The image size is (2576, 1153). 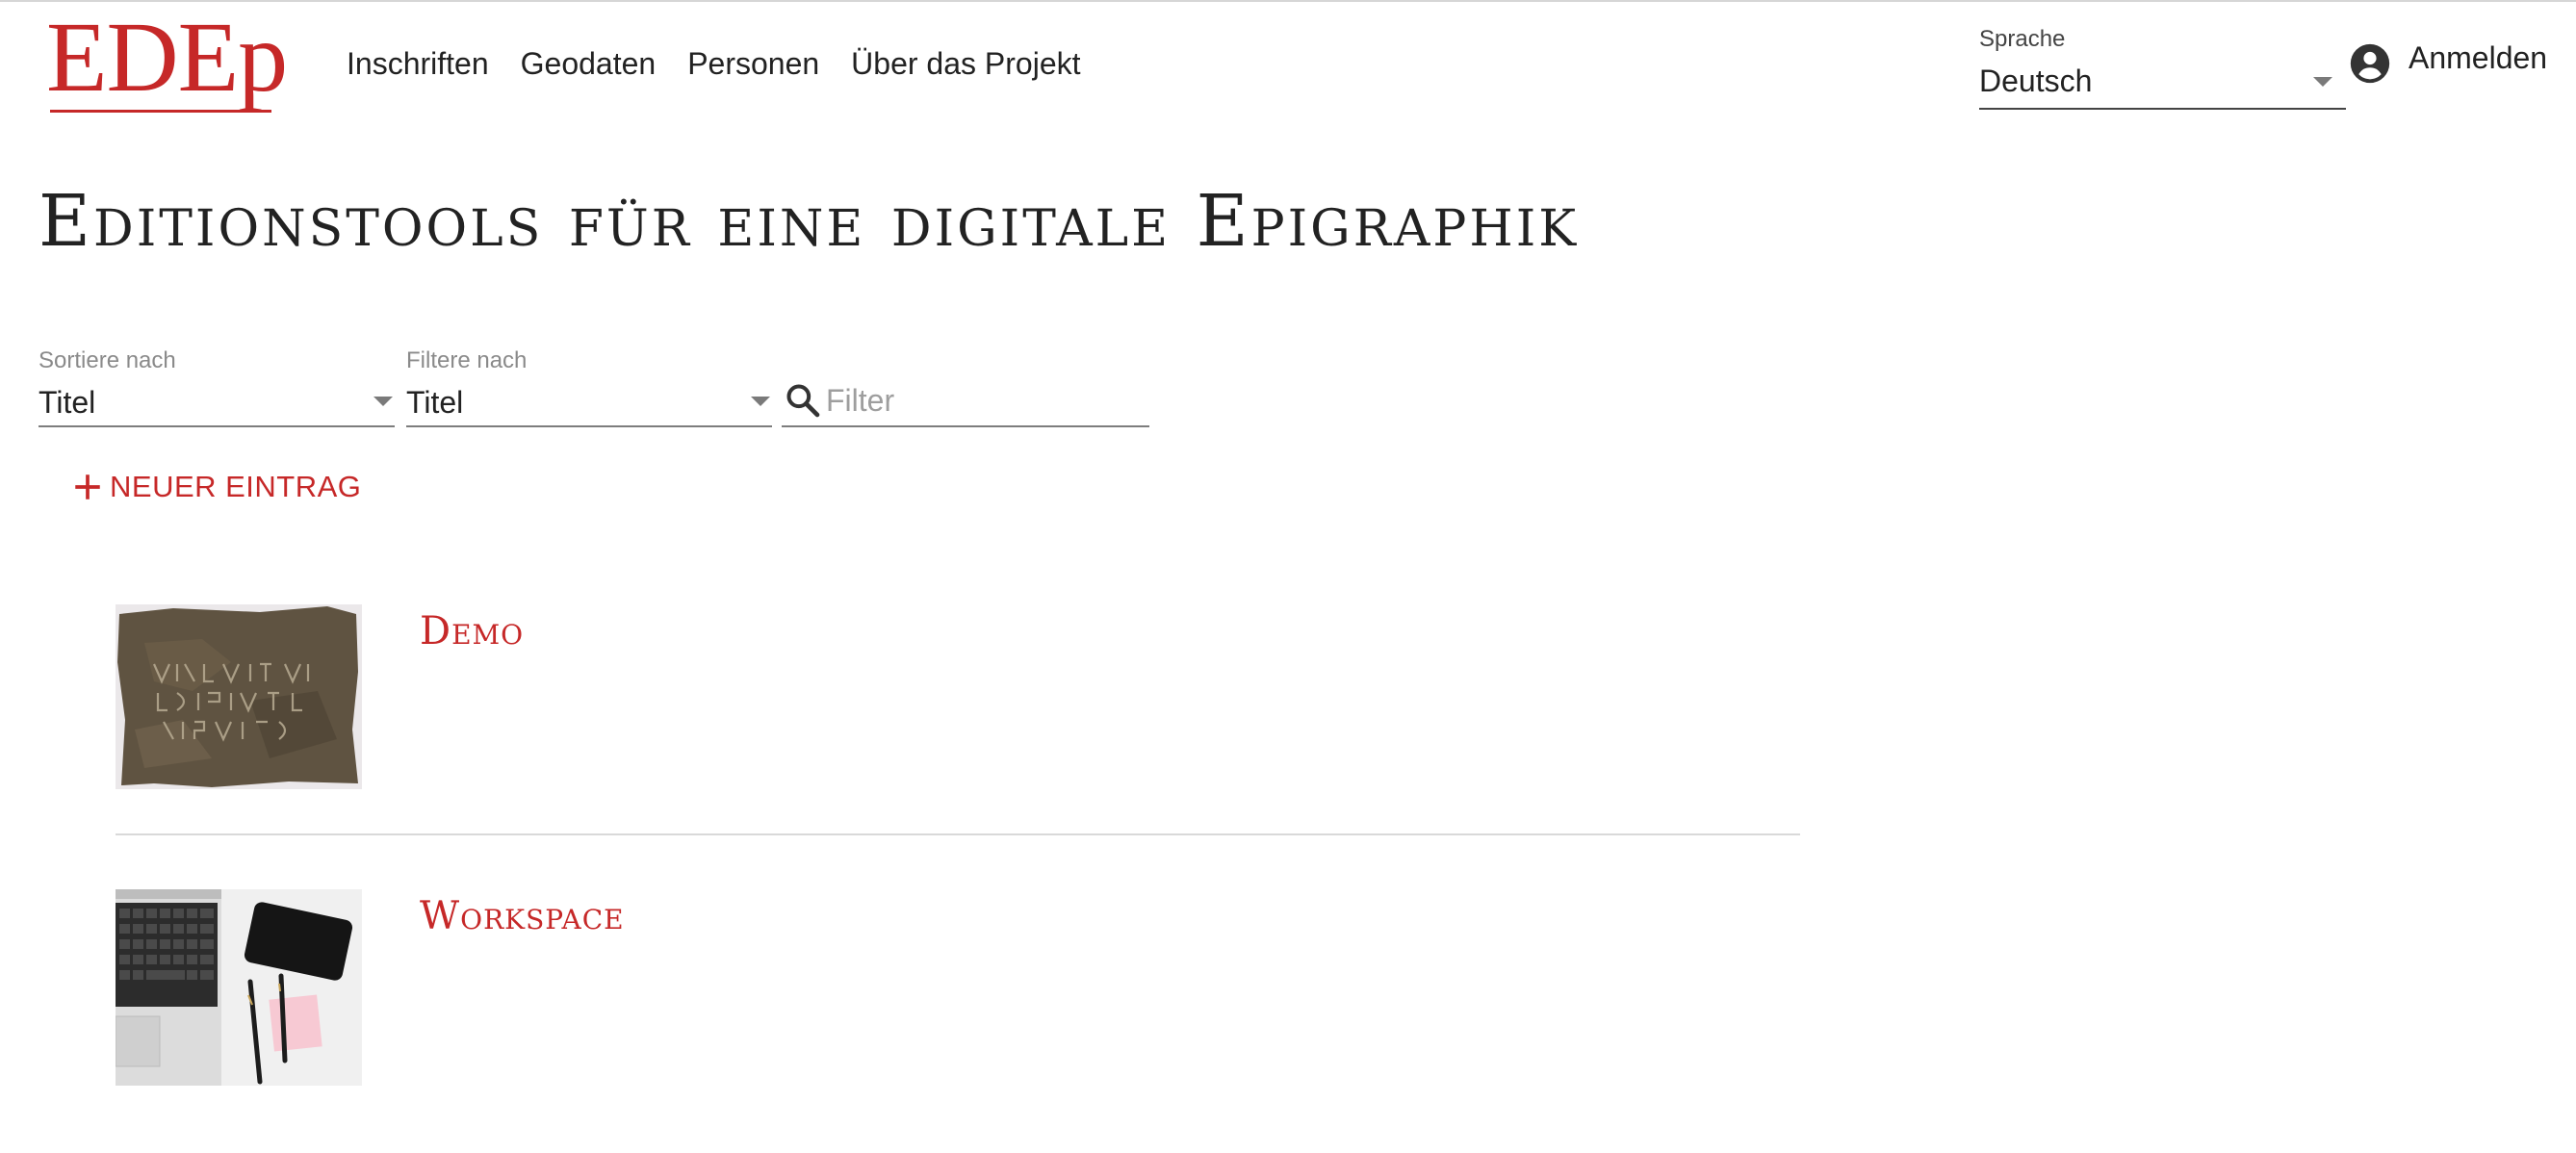 I want to click on language-select-value: Deutsch, so click(x=2036, y=81).